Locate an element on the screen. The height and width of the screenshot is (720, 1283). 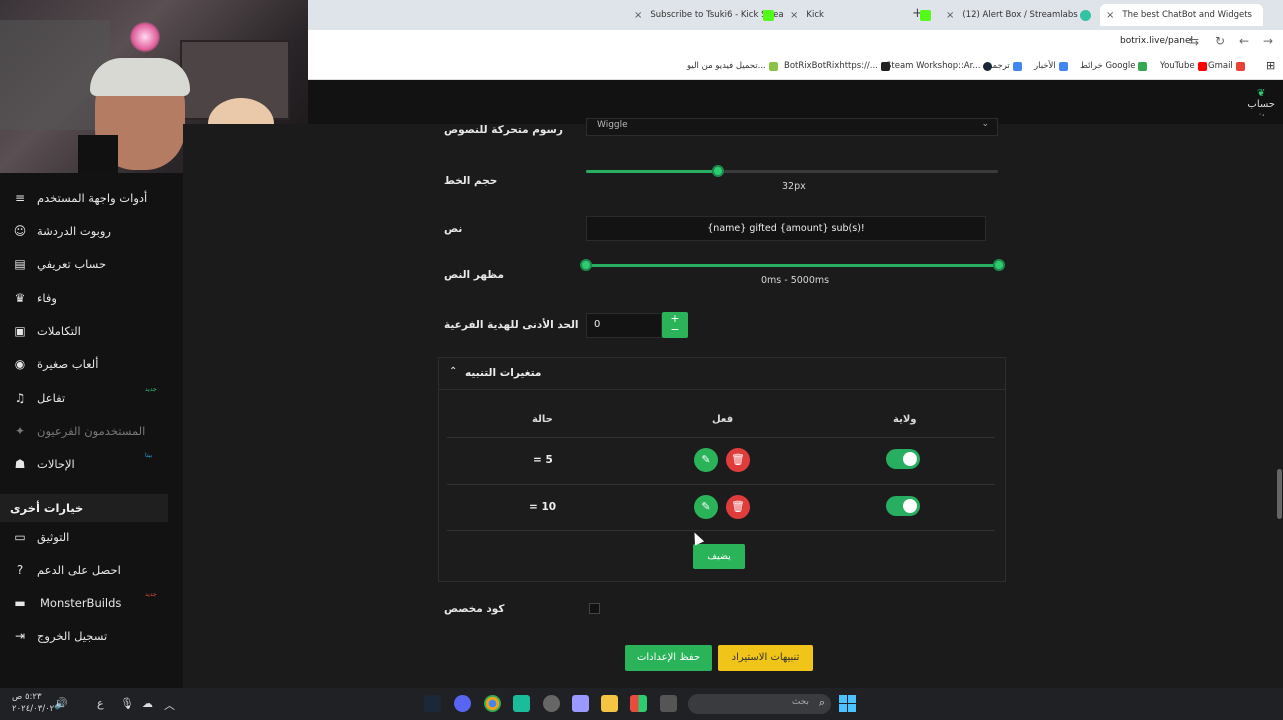
new-badge: جديد is located at coordinates (151, 594).